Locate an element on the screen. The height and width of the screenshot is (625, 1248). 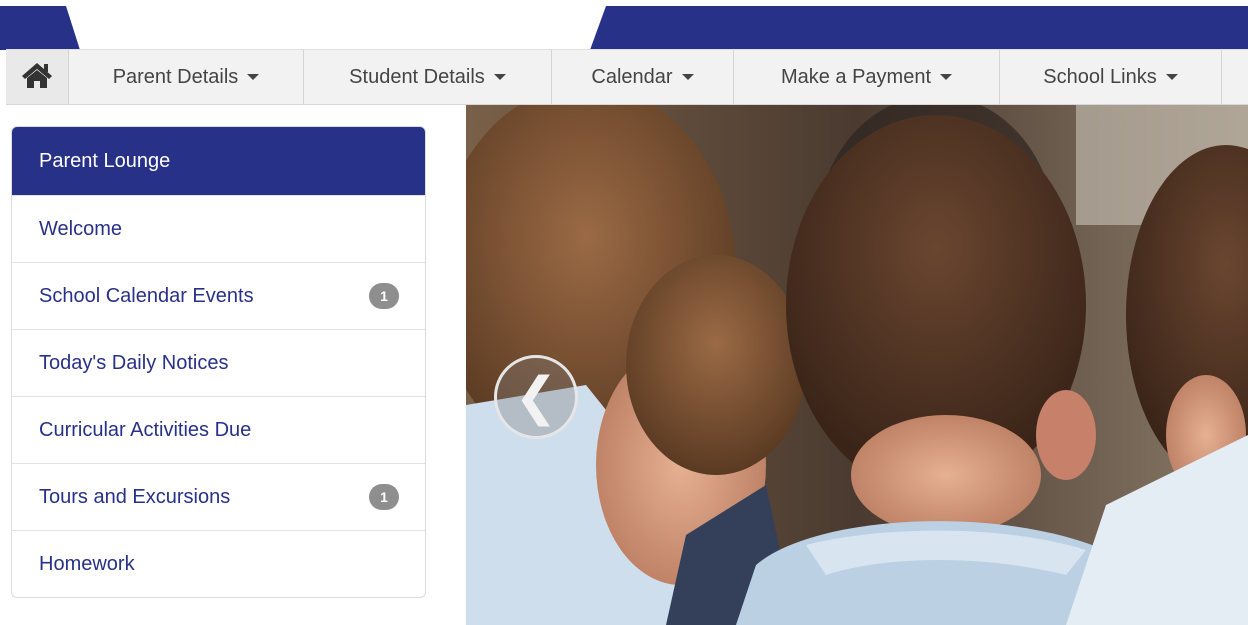
sidebar-item-curricular-activities-due: Curricular Activities Due is located at coordinates (218, 429).